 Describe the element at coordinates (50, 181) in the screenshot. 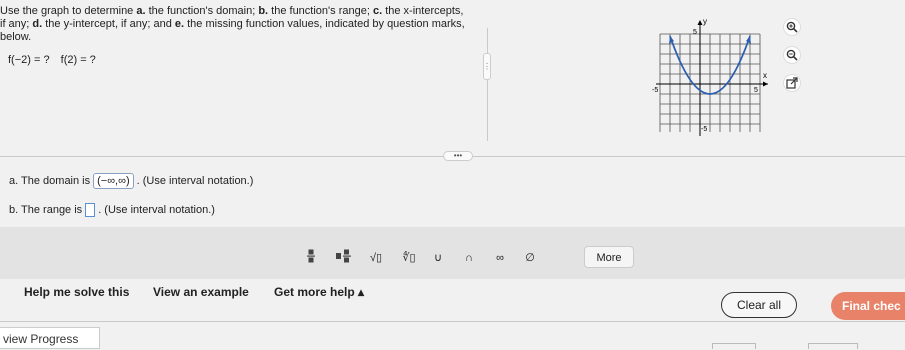

I see `answer-a-prefix: a. The domain is` at that location.